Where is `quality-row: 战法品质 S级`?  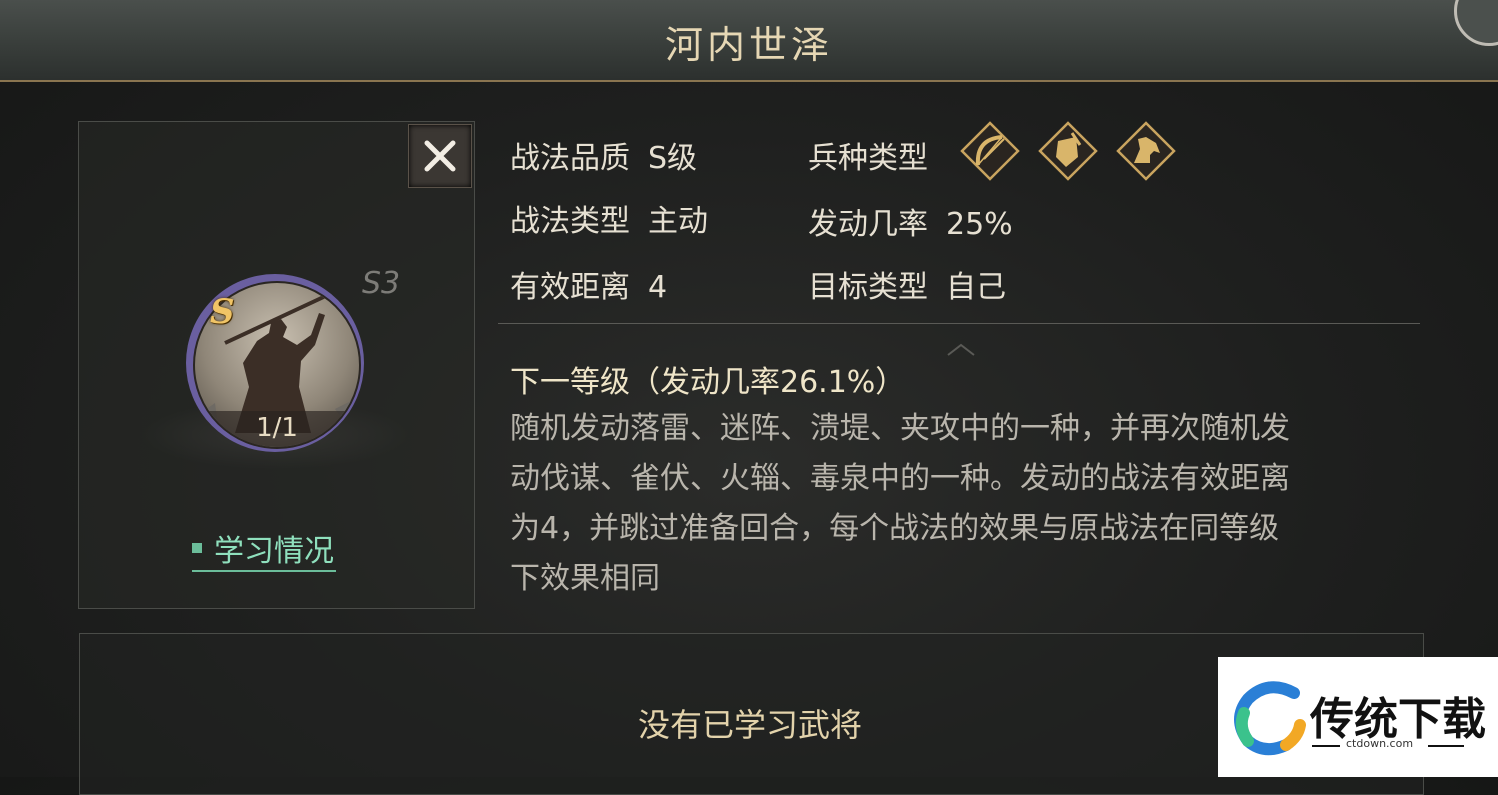 quality-row: 战法品质 S级 is located at coordinates (603, 155).